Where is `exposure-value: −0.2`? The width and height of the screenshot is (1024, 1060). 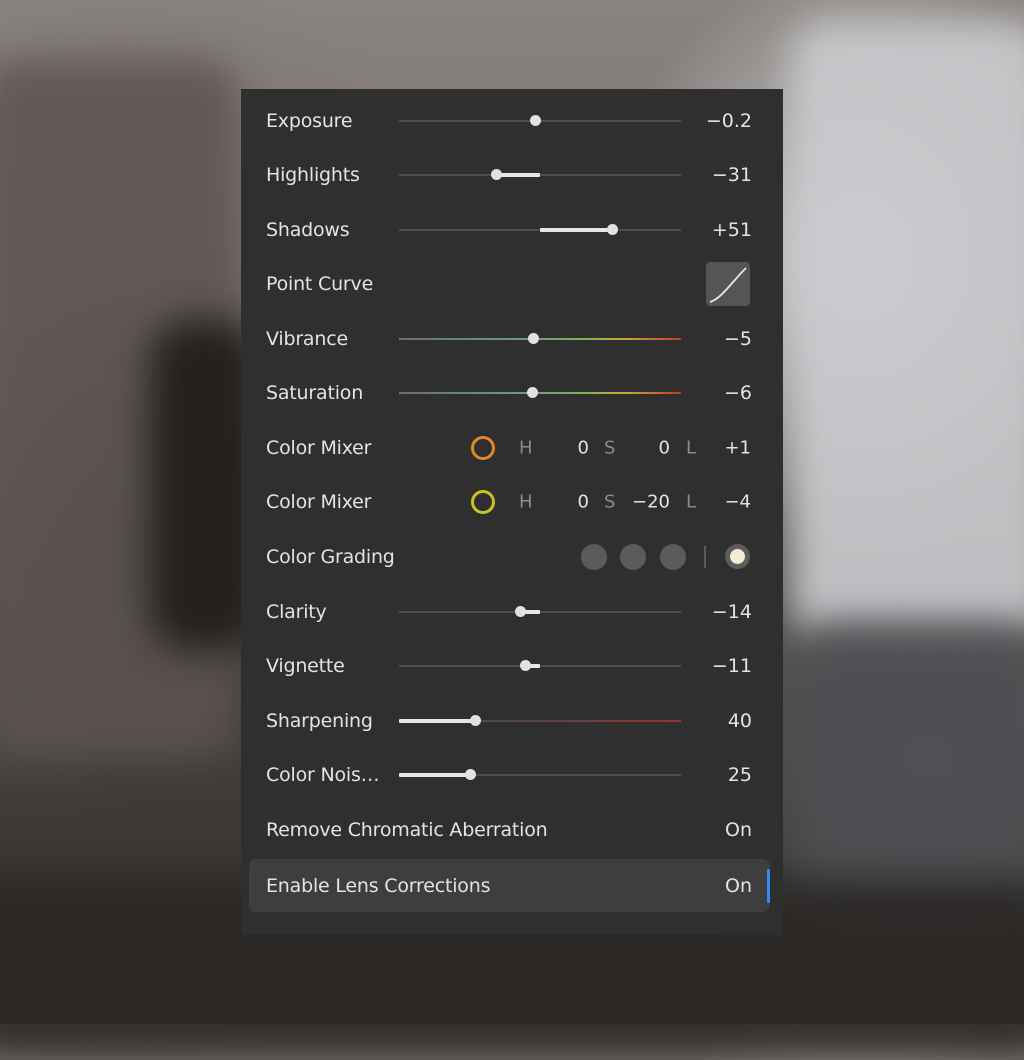 exposure-value: −0.2 is located at coordinates (729, 121).